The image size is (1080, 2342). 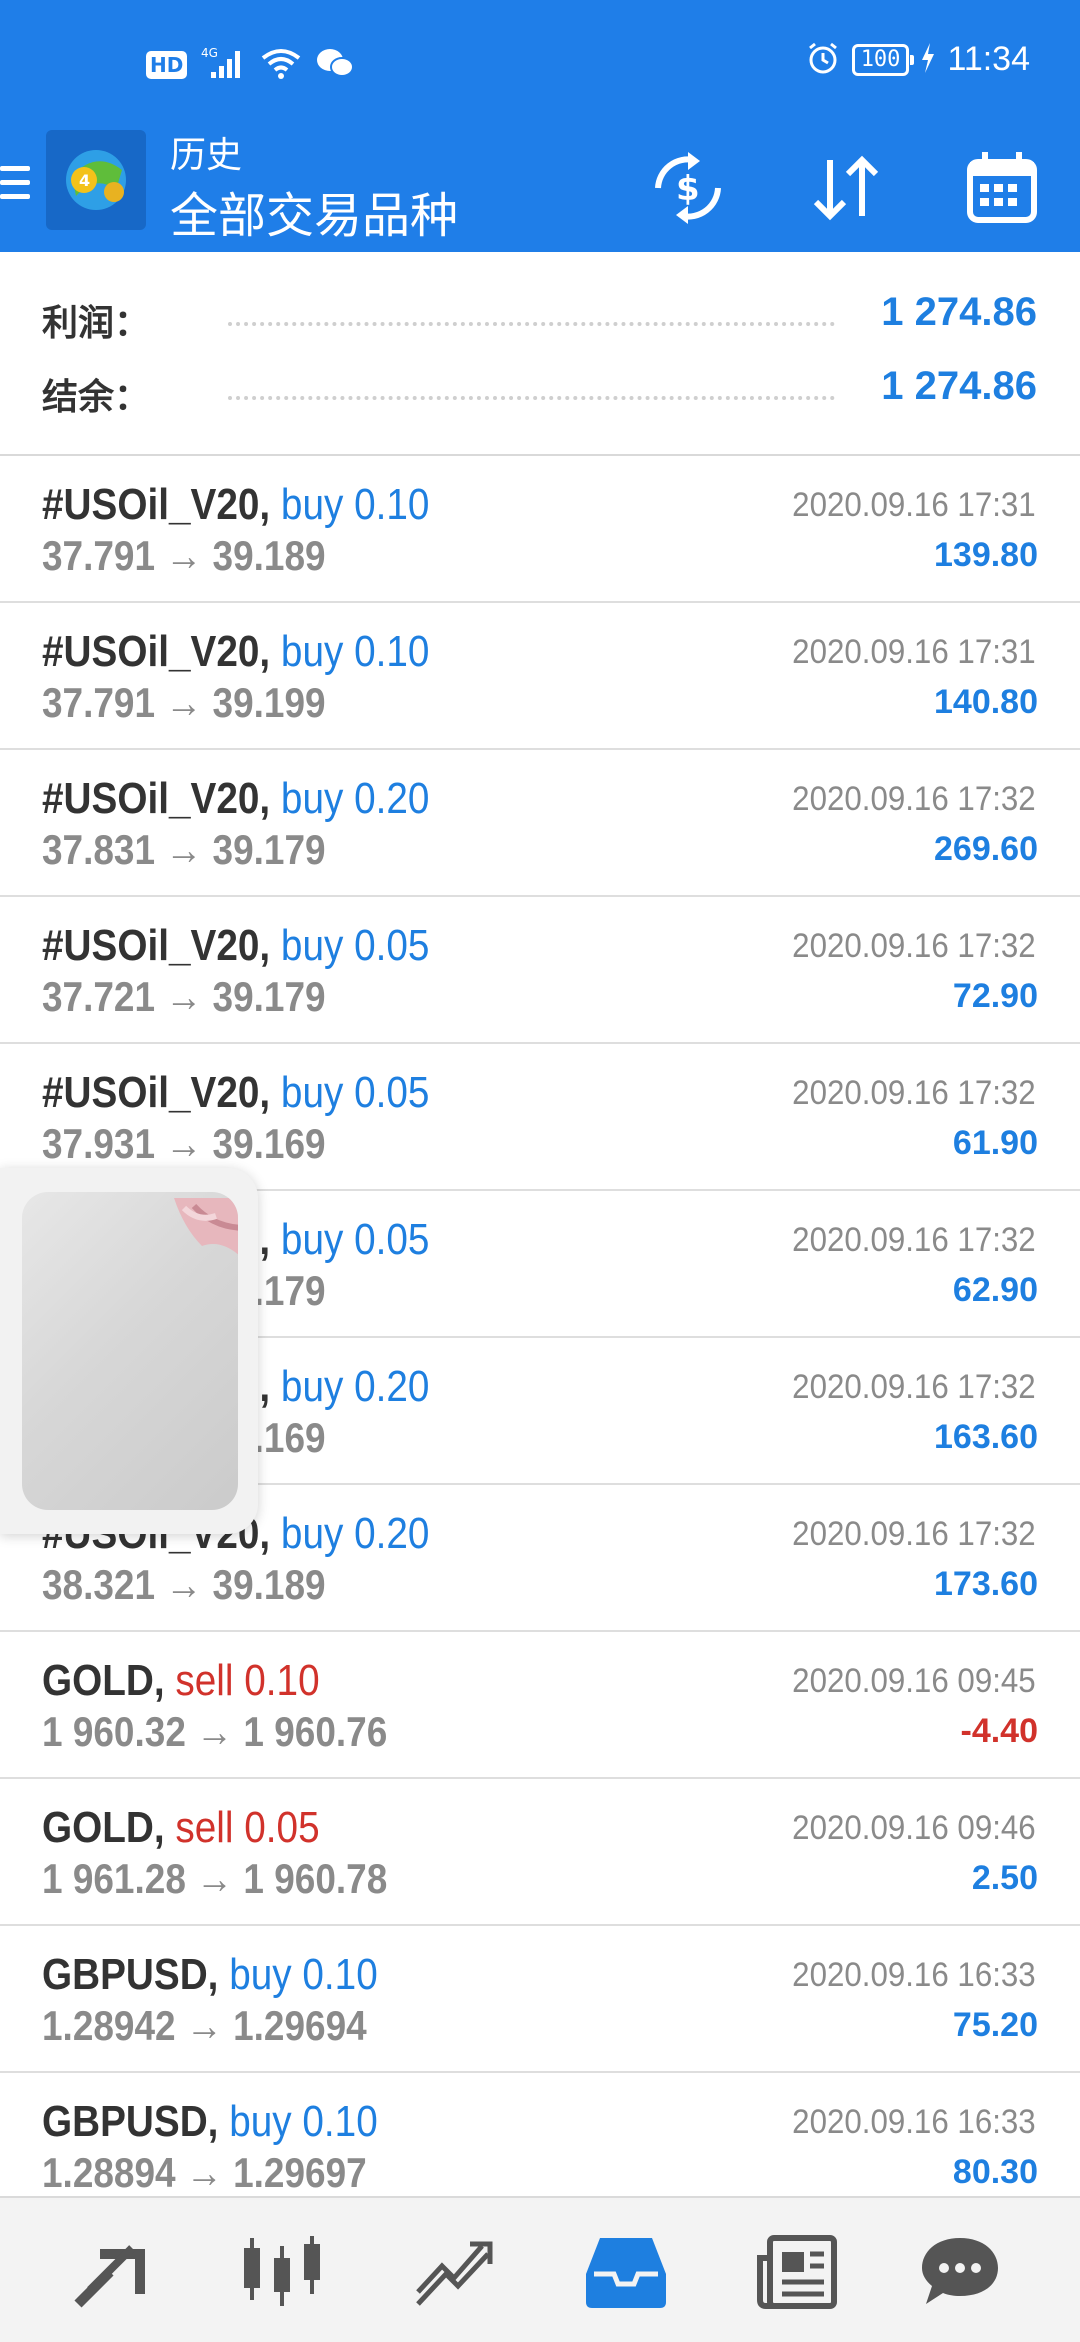 What do you see at coordinates (986, 555) in the screenshot?
I see `trade-profit: 139.80` at bounding box center [986, 555].